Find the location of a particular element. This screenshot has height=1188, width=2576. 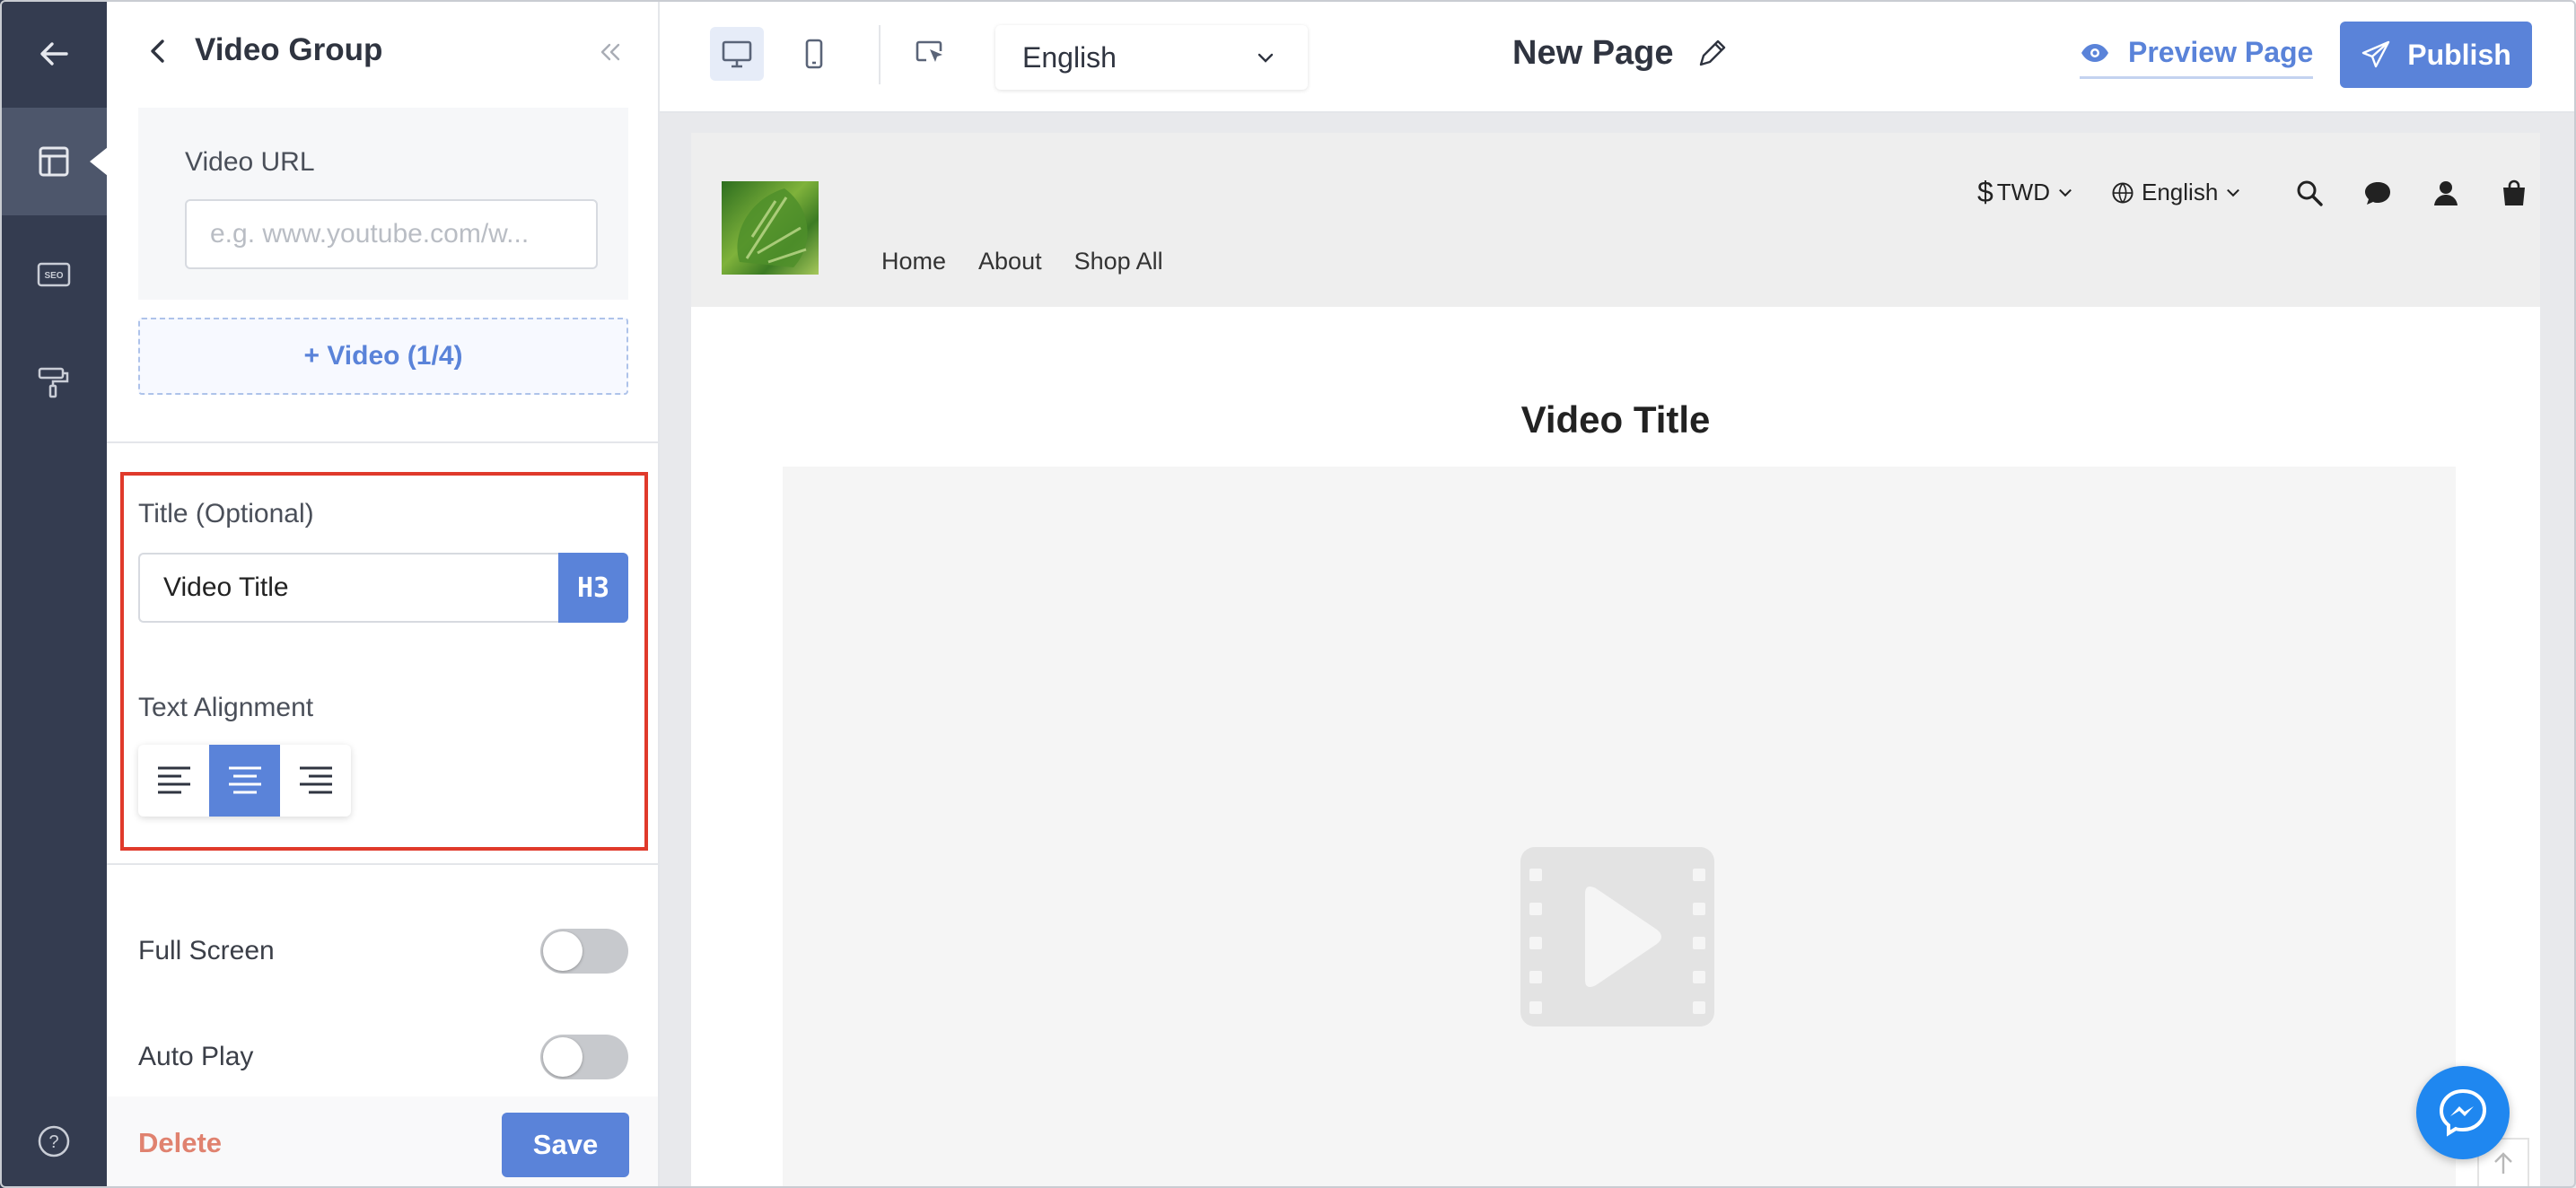

rail-item-design is located at coordinates (53, 382).